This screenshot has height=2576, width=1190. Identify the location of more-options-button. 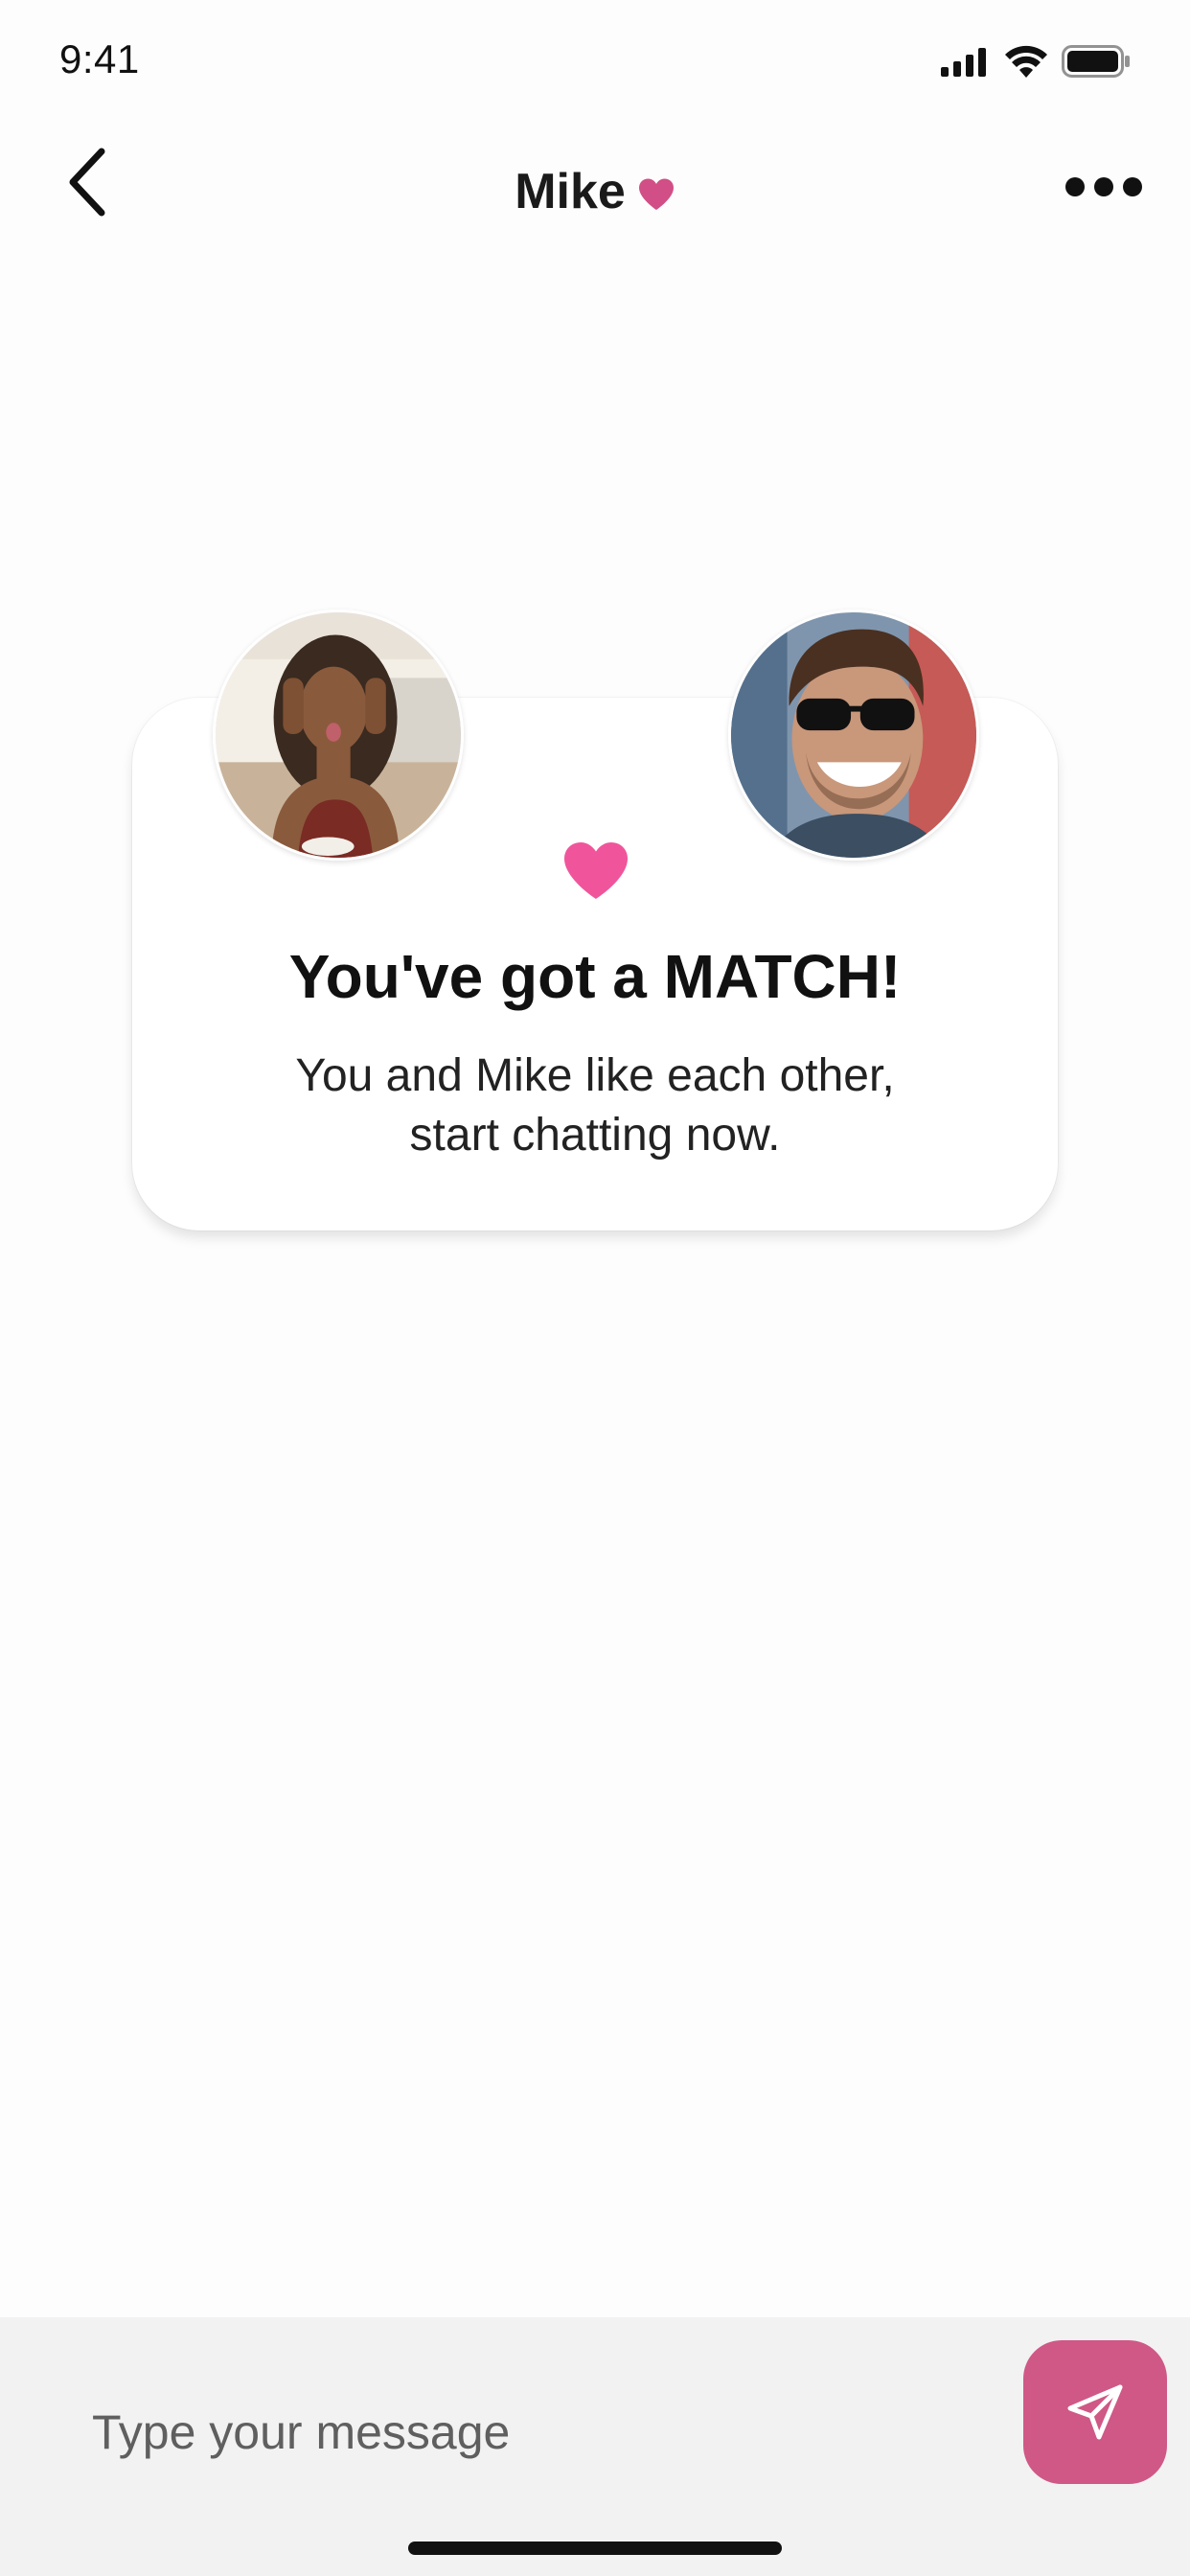
(1104, 187).